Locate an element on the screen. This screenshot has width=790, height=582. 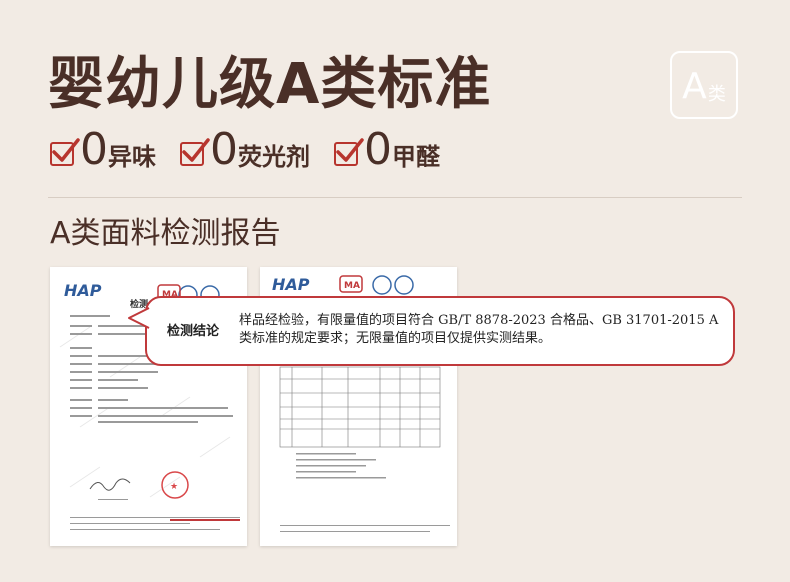
feature-label: 甲醛 is located at coordinates (416, 157).